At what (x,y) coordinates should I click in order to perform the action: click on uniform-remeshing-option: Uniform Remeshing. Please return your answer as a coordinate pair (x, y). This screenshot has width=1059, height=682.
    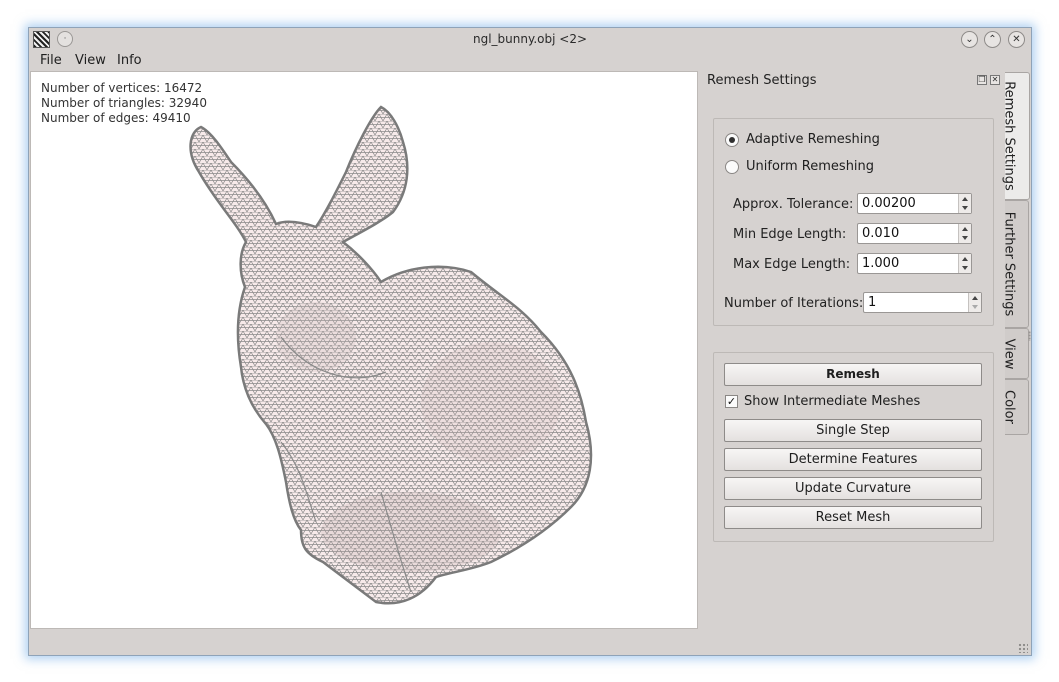
    Looking at the image, I should click on (799, 166).